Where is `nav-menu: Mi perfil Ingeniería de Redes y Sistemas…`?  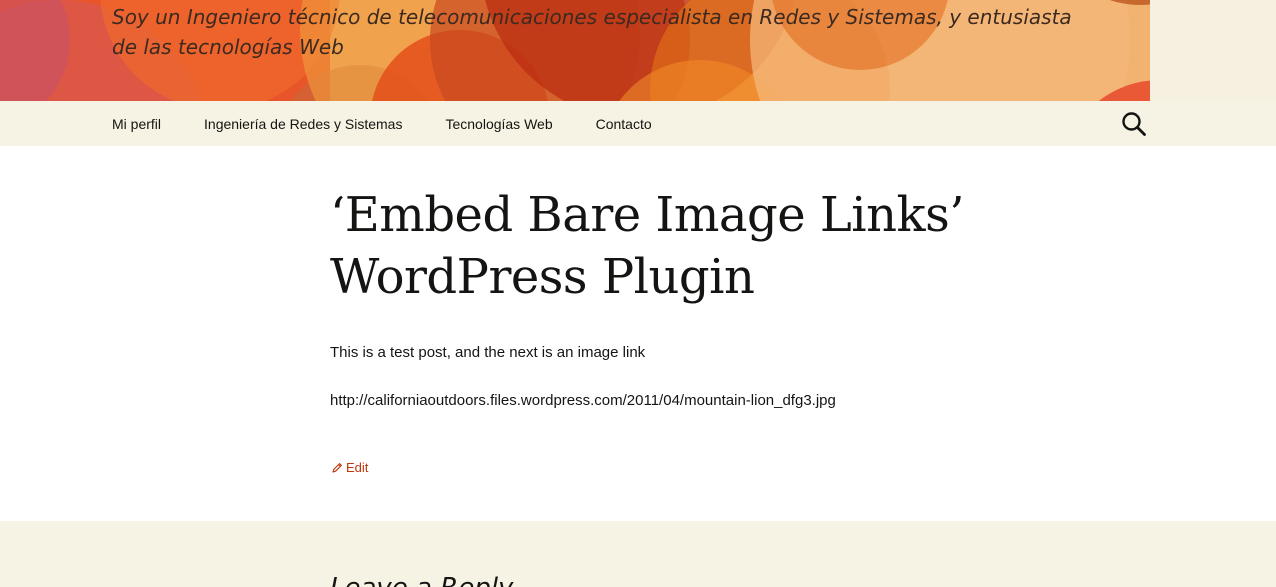 nav-menu: Mi perfil Ingeniería de Redes y Sistemas… is located at coordinates (403, 123).